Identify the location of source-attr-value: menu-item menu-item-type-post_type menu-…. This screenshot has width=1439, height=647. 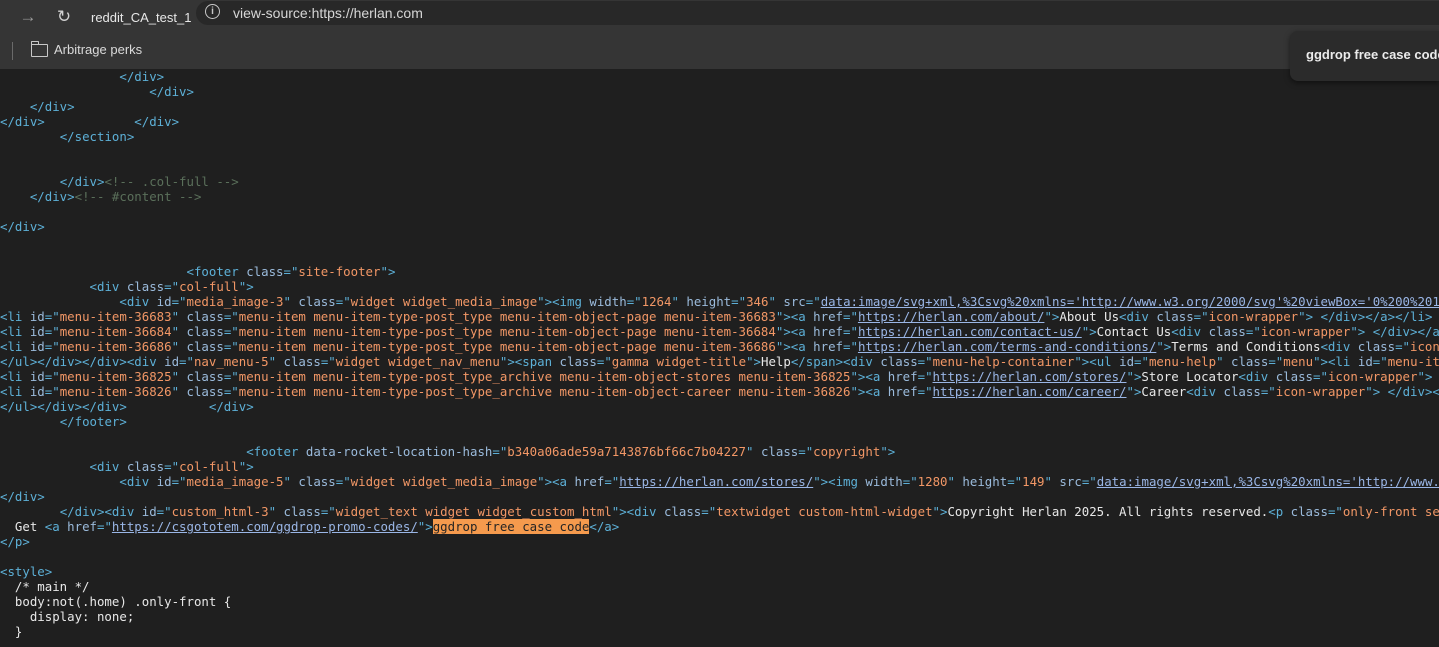
(507, 316).